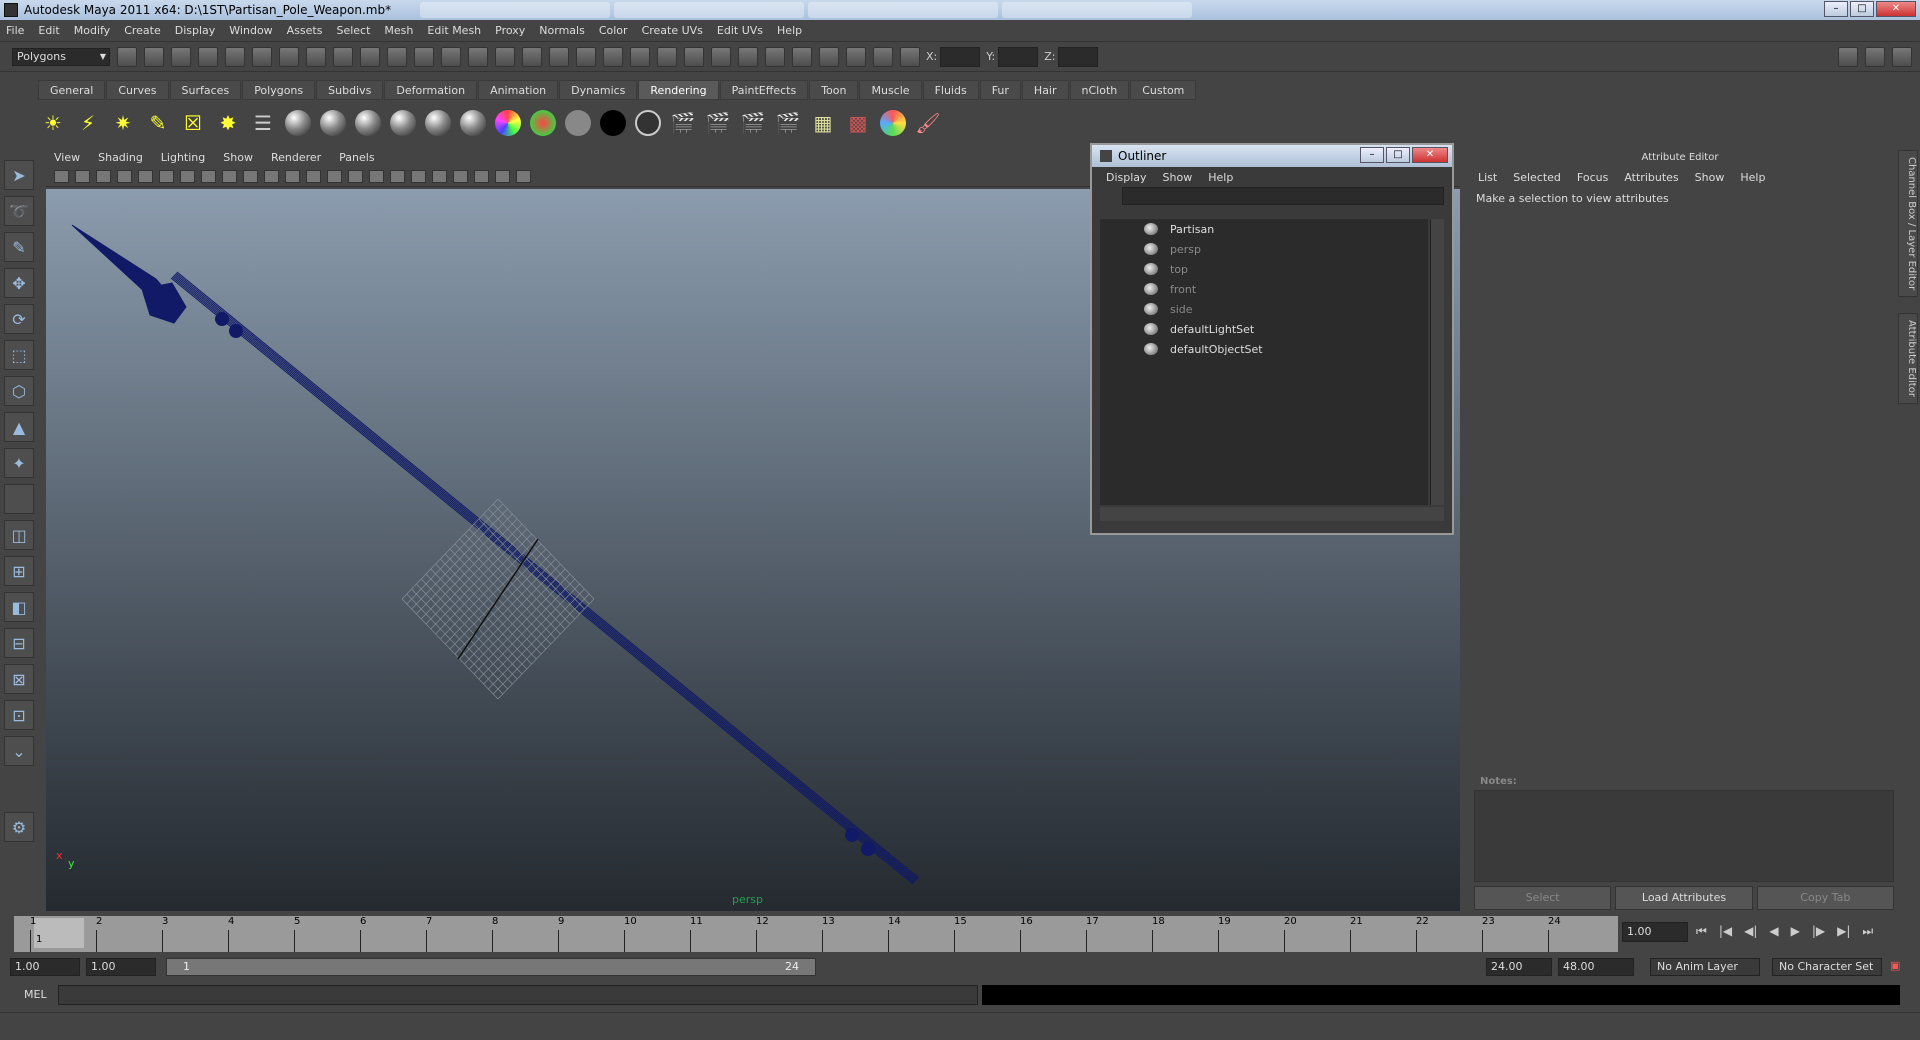 Image resolution: width=1920 pixels, height=1040 pixels. I want to click on single-perspective-layout-icon: ◫, so click(19, 535).